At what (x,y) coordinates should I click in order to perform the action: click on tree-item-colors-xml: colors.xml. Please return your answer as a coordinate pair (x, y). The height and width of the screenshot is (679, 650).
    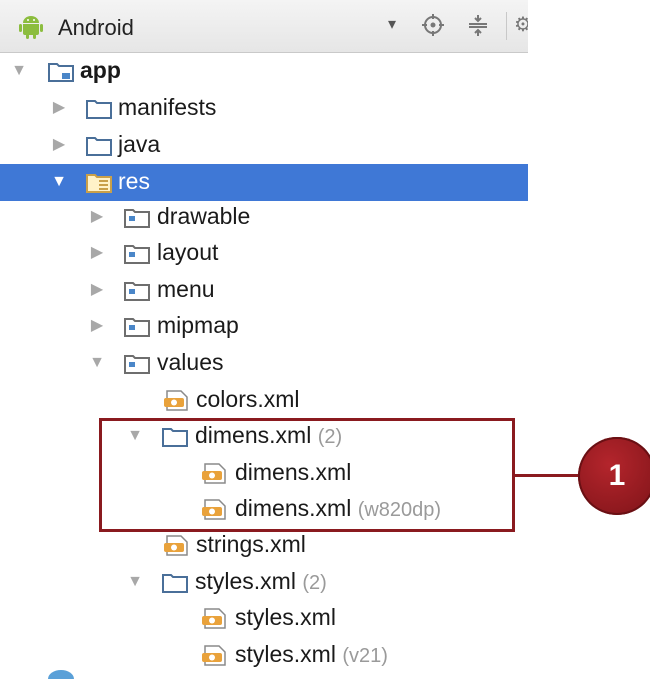
    Looking at the image, I should click on (264, 400).